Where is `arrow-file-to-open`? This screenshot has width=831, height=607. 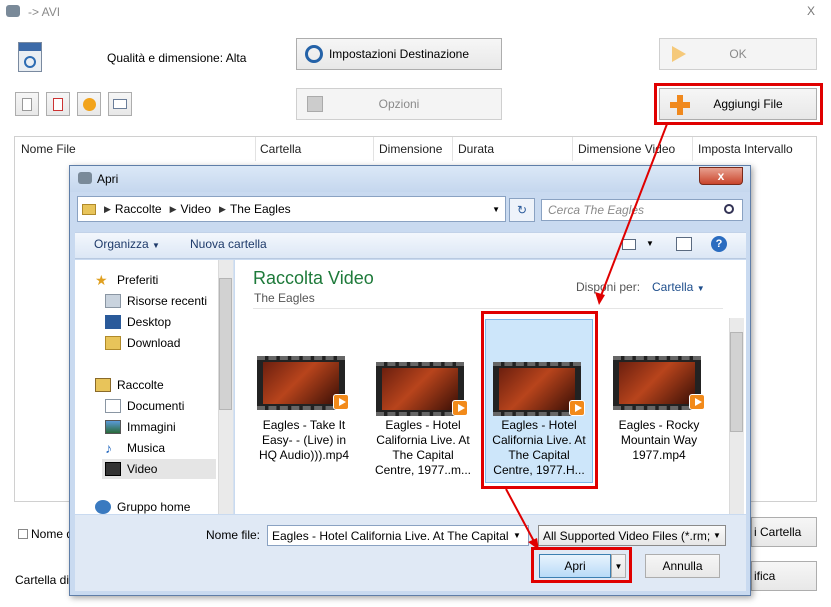
arrow-file-to-open is located at coordinates (521, 518).